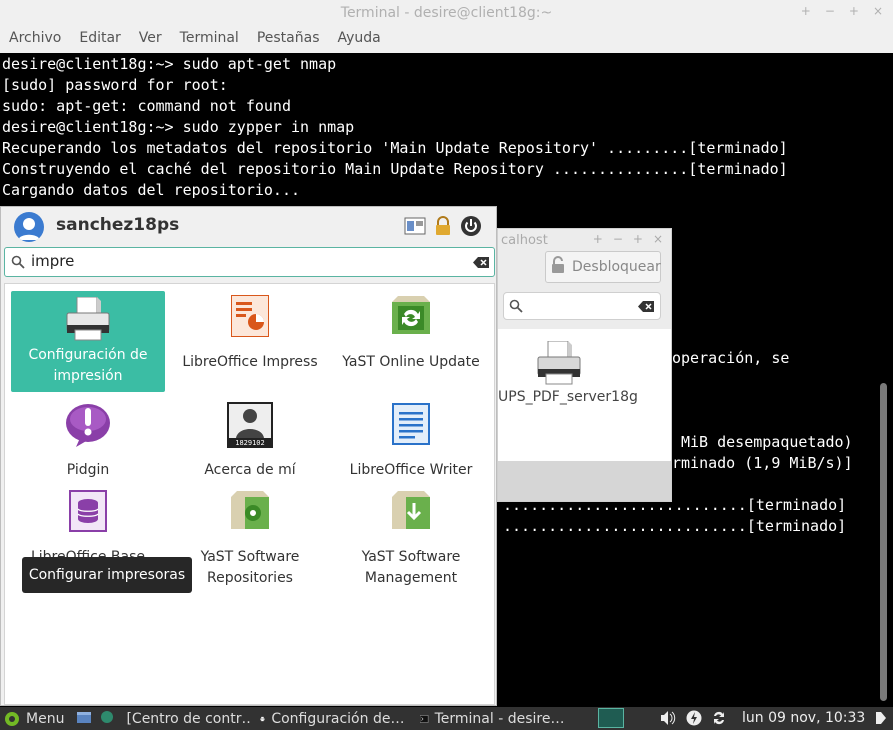 The width and height of the screenshot is (893, 730). I want to click on result-yast-software-management: YaST Software Management, so click(411, 539).